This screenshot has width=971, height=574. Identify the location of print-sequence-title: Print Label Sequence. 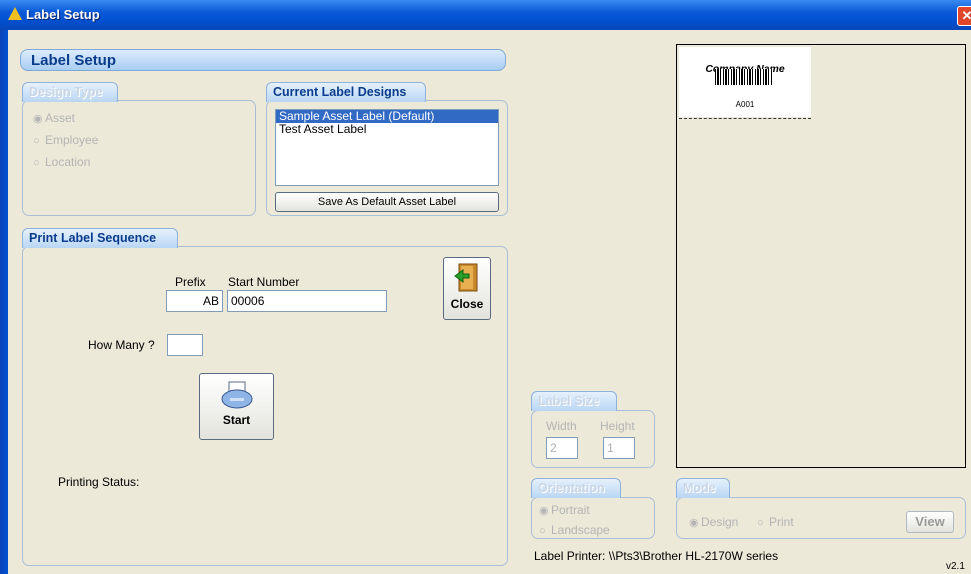
(100, 238).